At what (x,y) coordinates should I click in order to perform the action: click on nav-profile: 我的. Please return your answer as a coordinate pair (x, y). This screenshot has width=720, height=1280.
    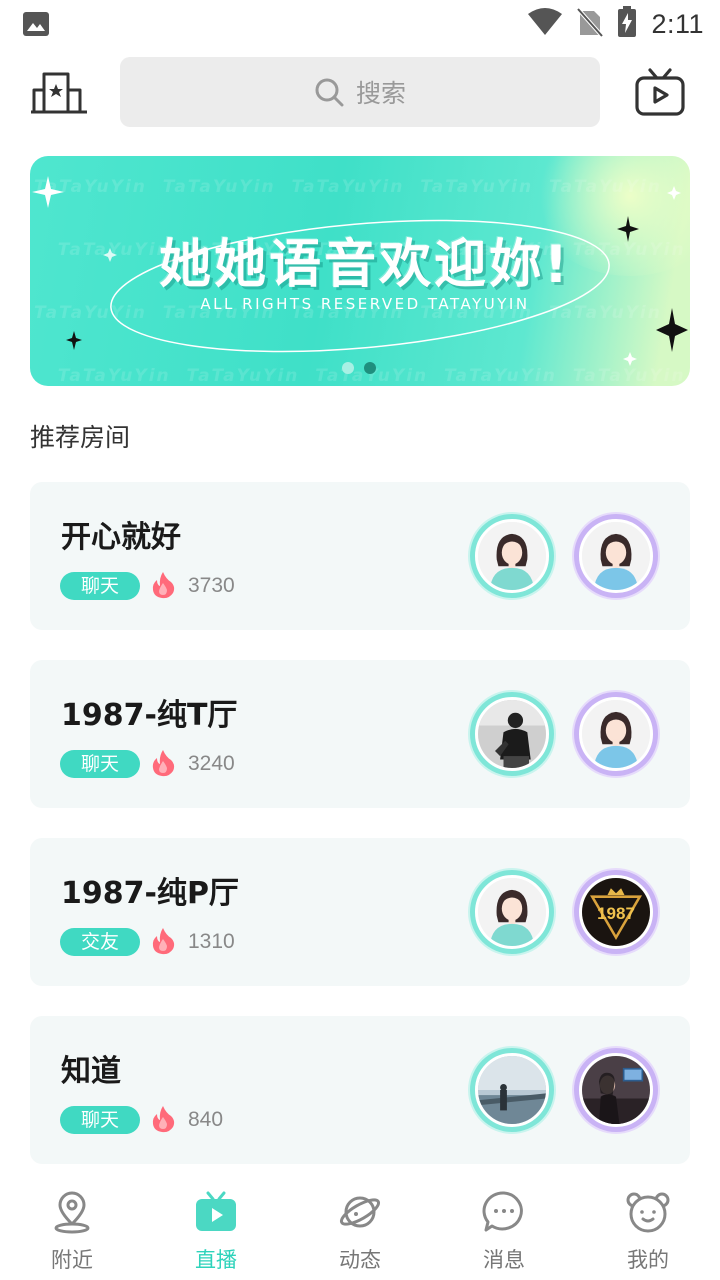
    Looking at the image, I should click on (648, 1230).